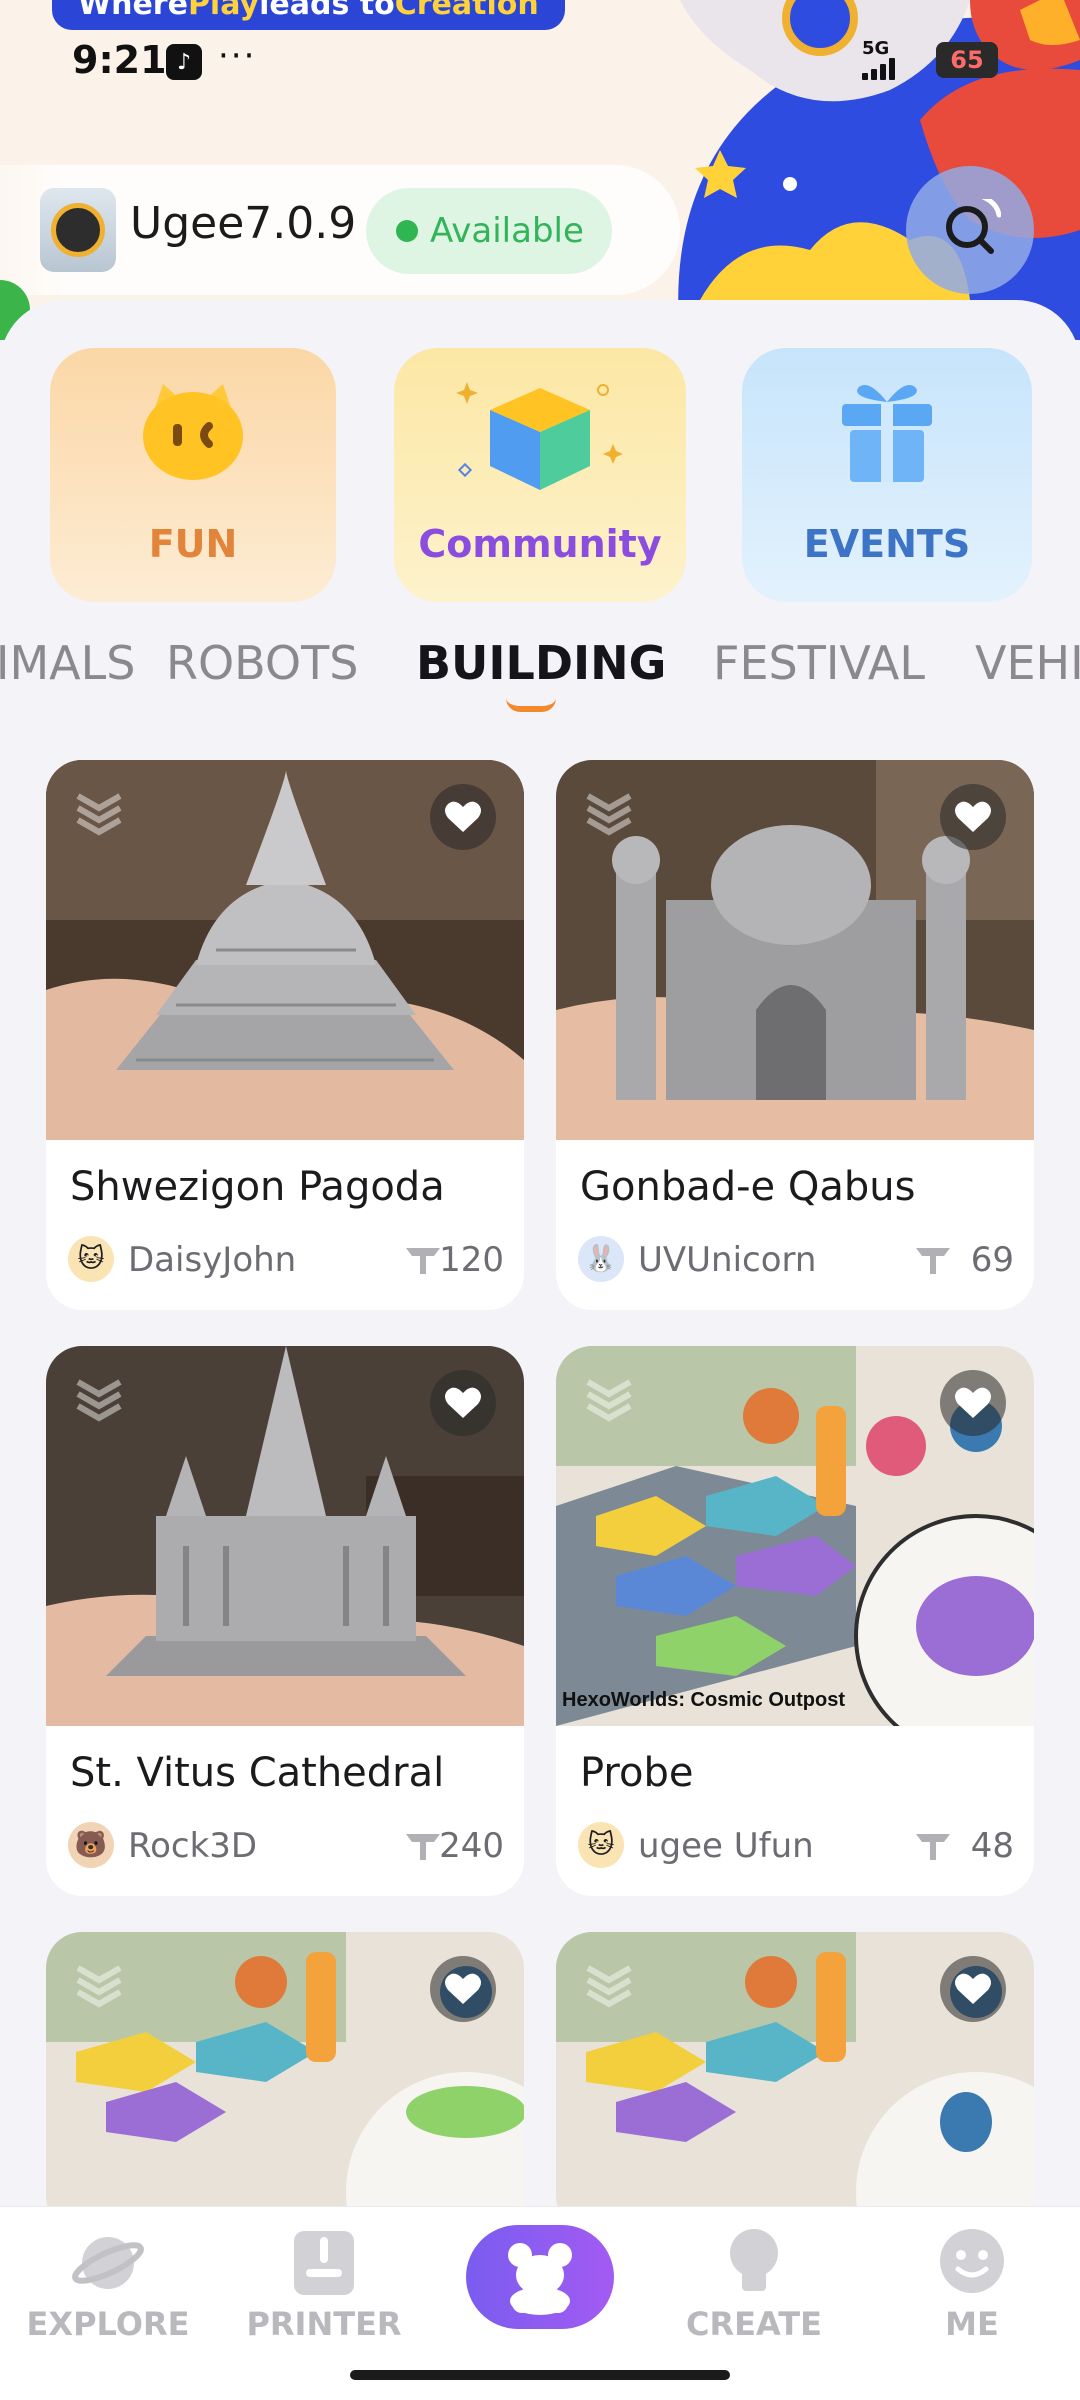 This screenshot has width=1080, height=2400. What do you see at coordinates (726, 1846) in the screenshot?
I see `author-name: ugee Ufun` at bounding box center [726, 1846].